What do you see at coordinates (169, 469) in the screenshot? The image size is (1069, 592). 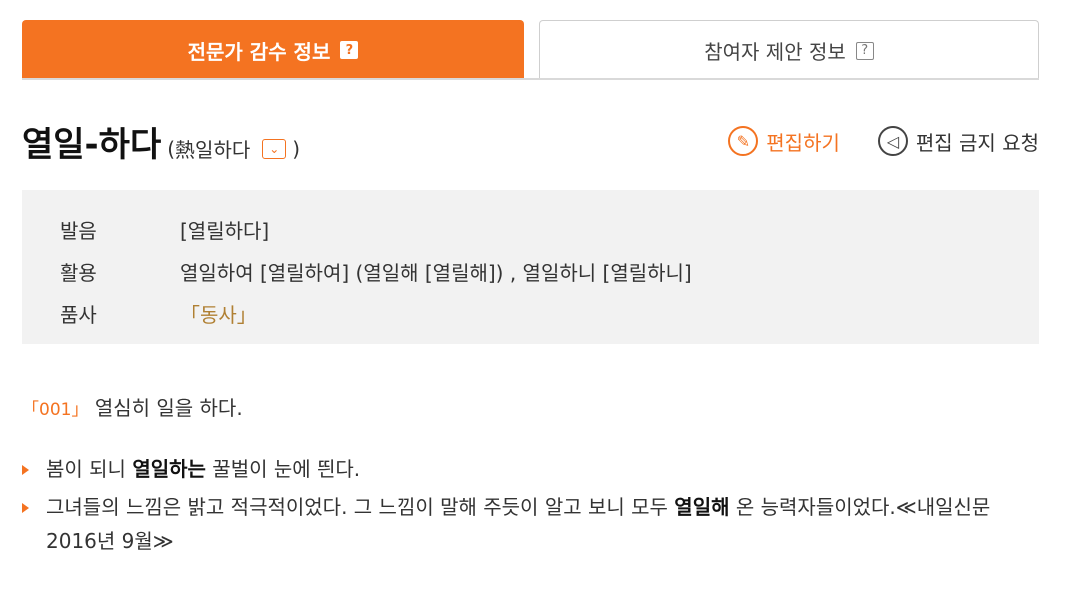 I see `example-headword: 열일하는` at bounding box center [169, 469].